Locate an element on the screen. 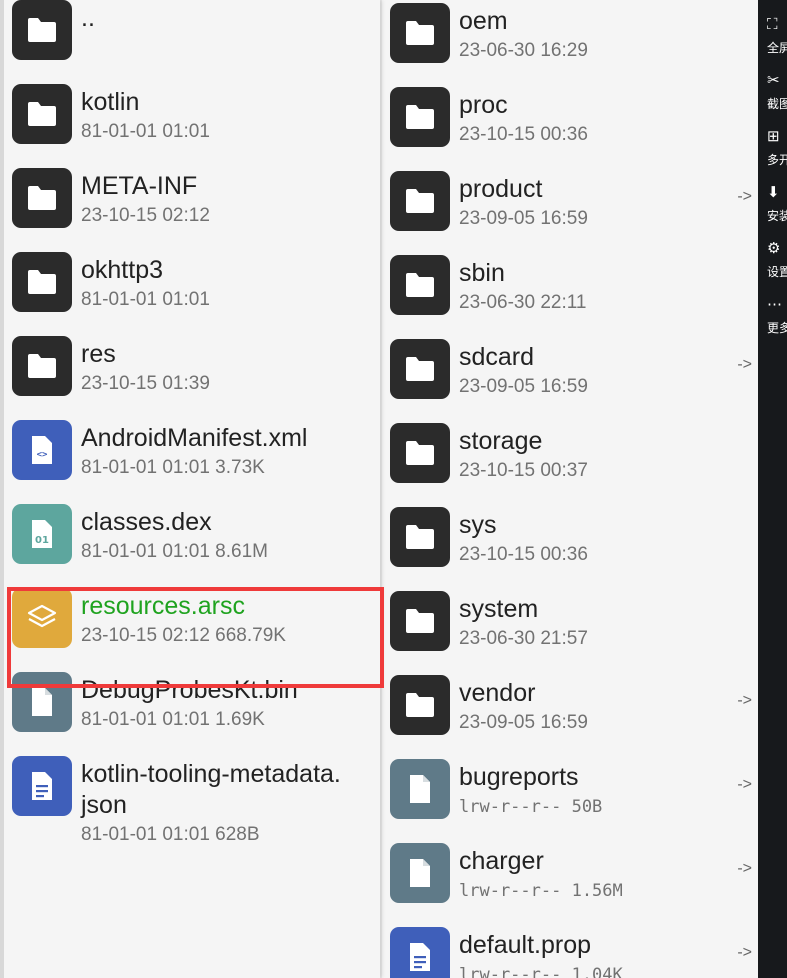 The image size is (787, 978). file-name: vendor is located at coordinates (497, 693).